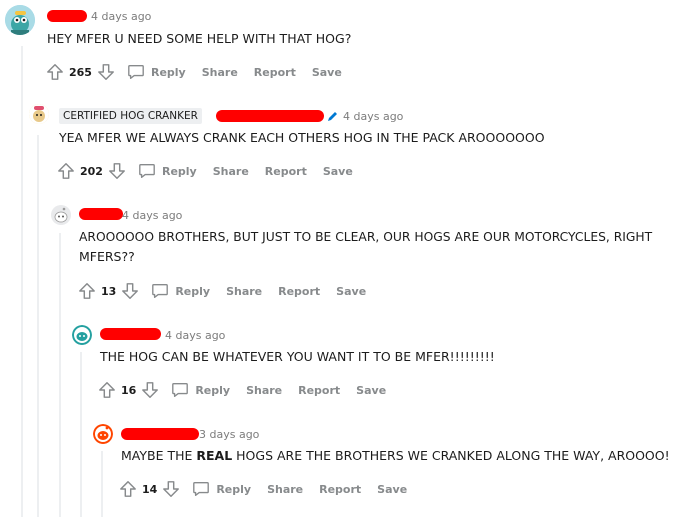 Image resolution: width=700 pixels, height=517 pixels. What do you see at coordinates (159, 455) in the screenshot?
I see `comment-text-start: MAYBE THE` at bounding box center [159, 455].